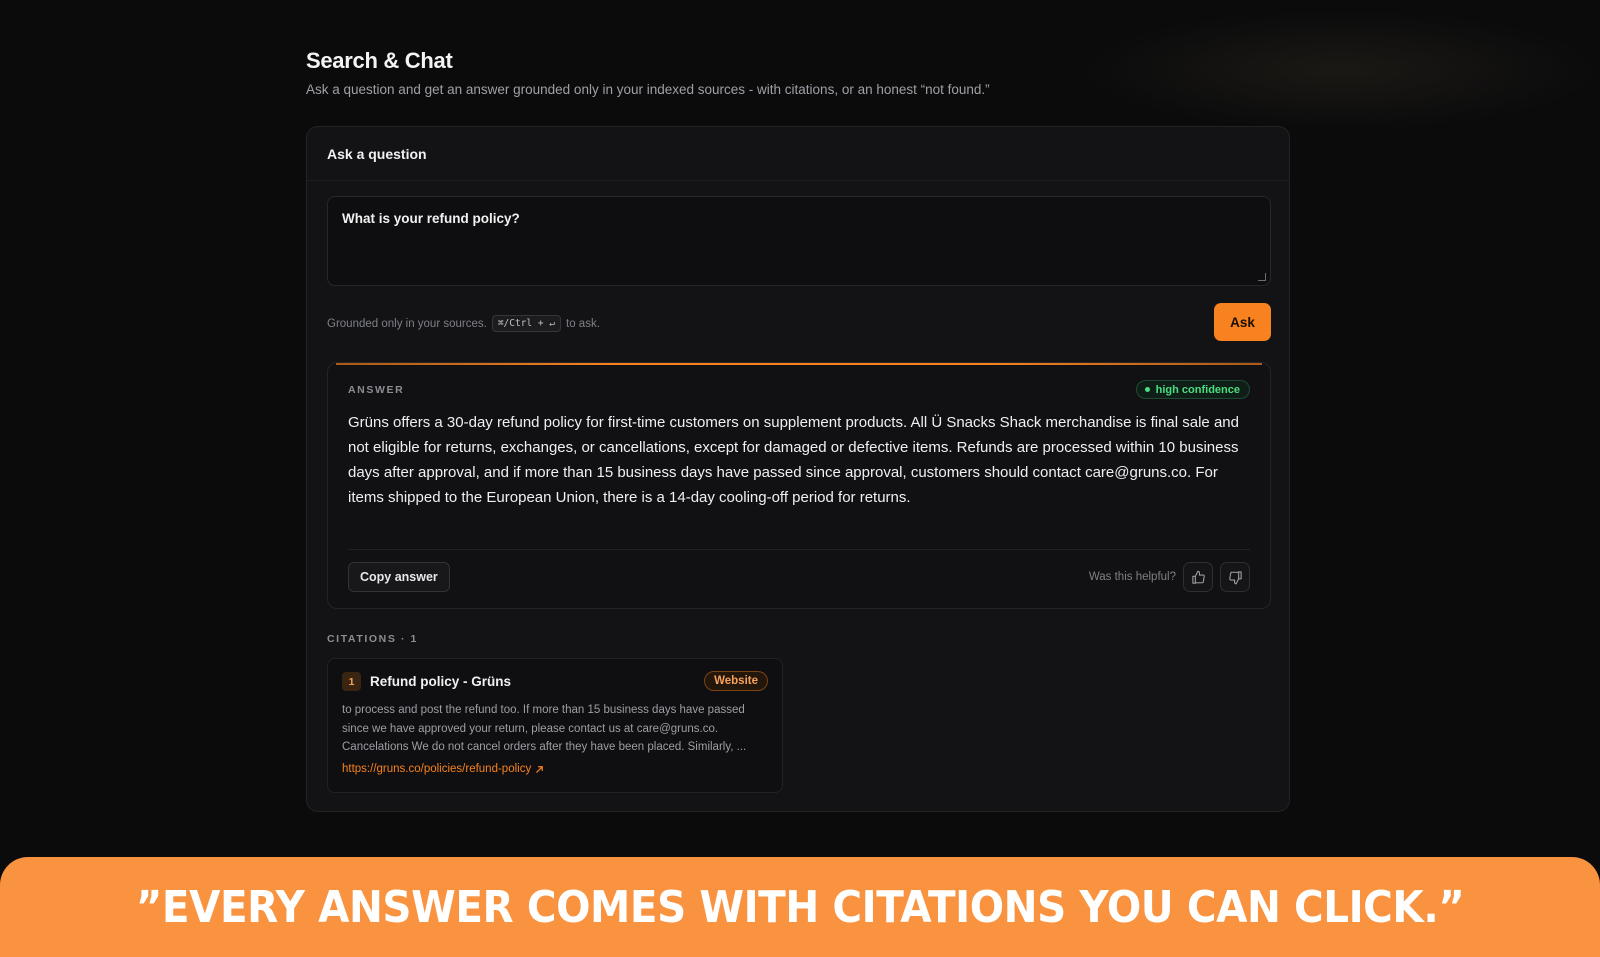 The image size is (1600, 957). I want to click on resize-handle-icon, so click(1262, 277).